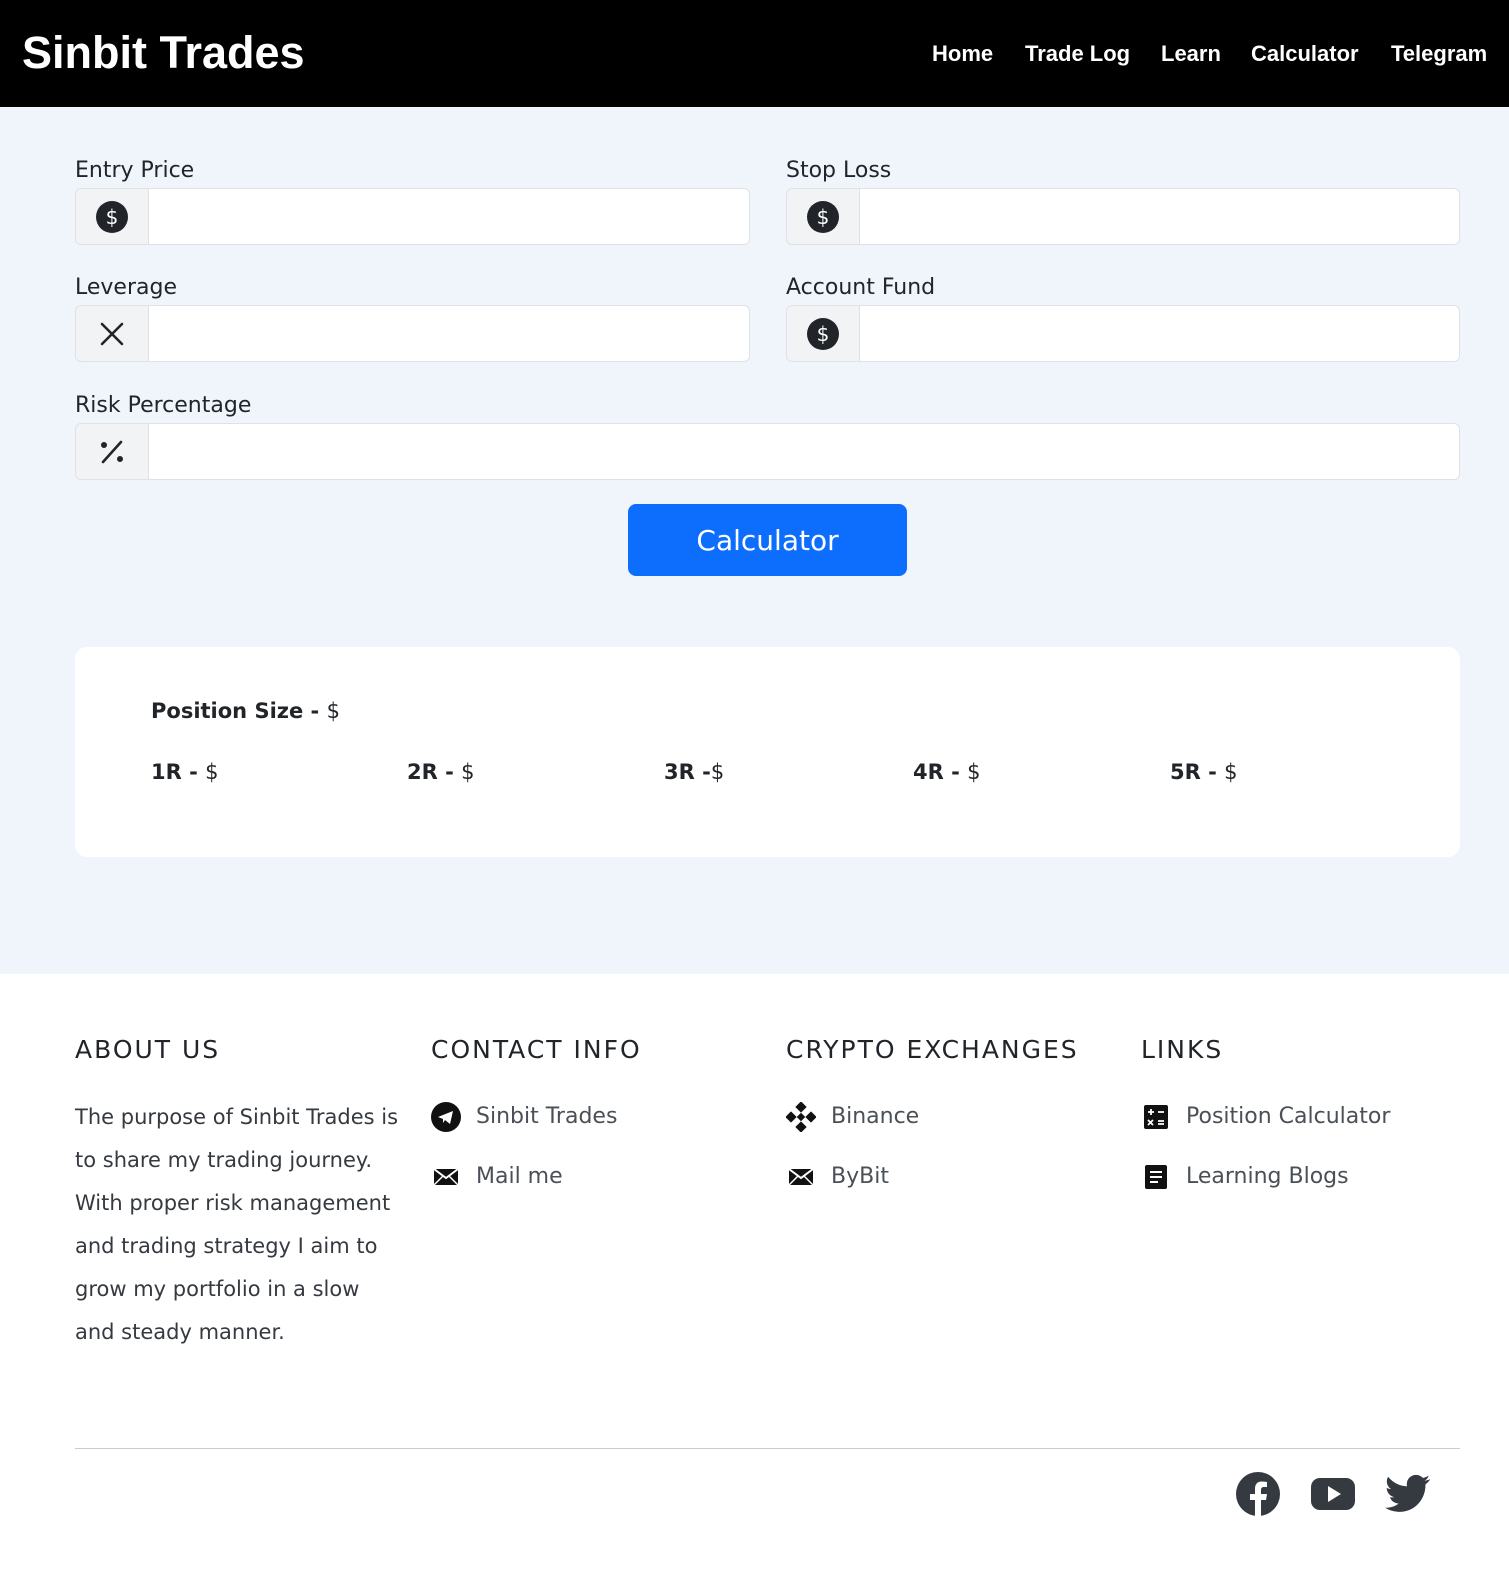 This screenshot has width=1509, height=1577. I want to click on link-learning-blogs-label: Learning Blogs, so click(1267, 1176).